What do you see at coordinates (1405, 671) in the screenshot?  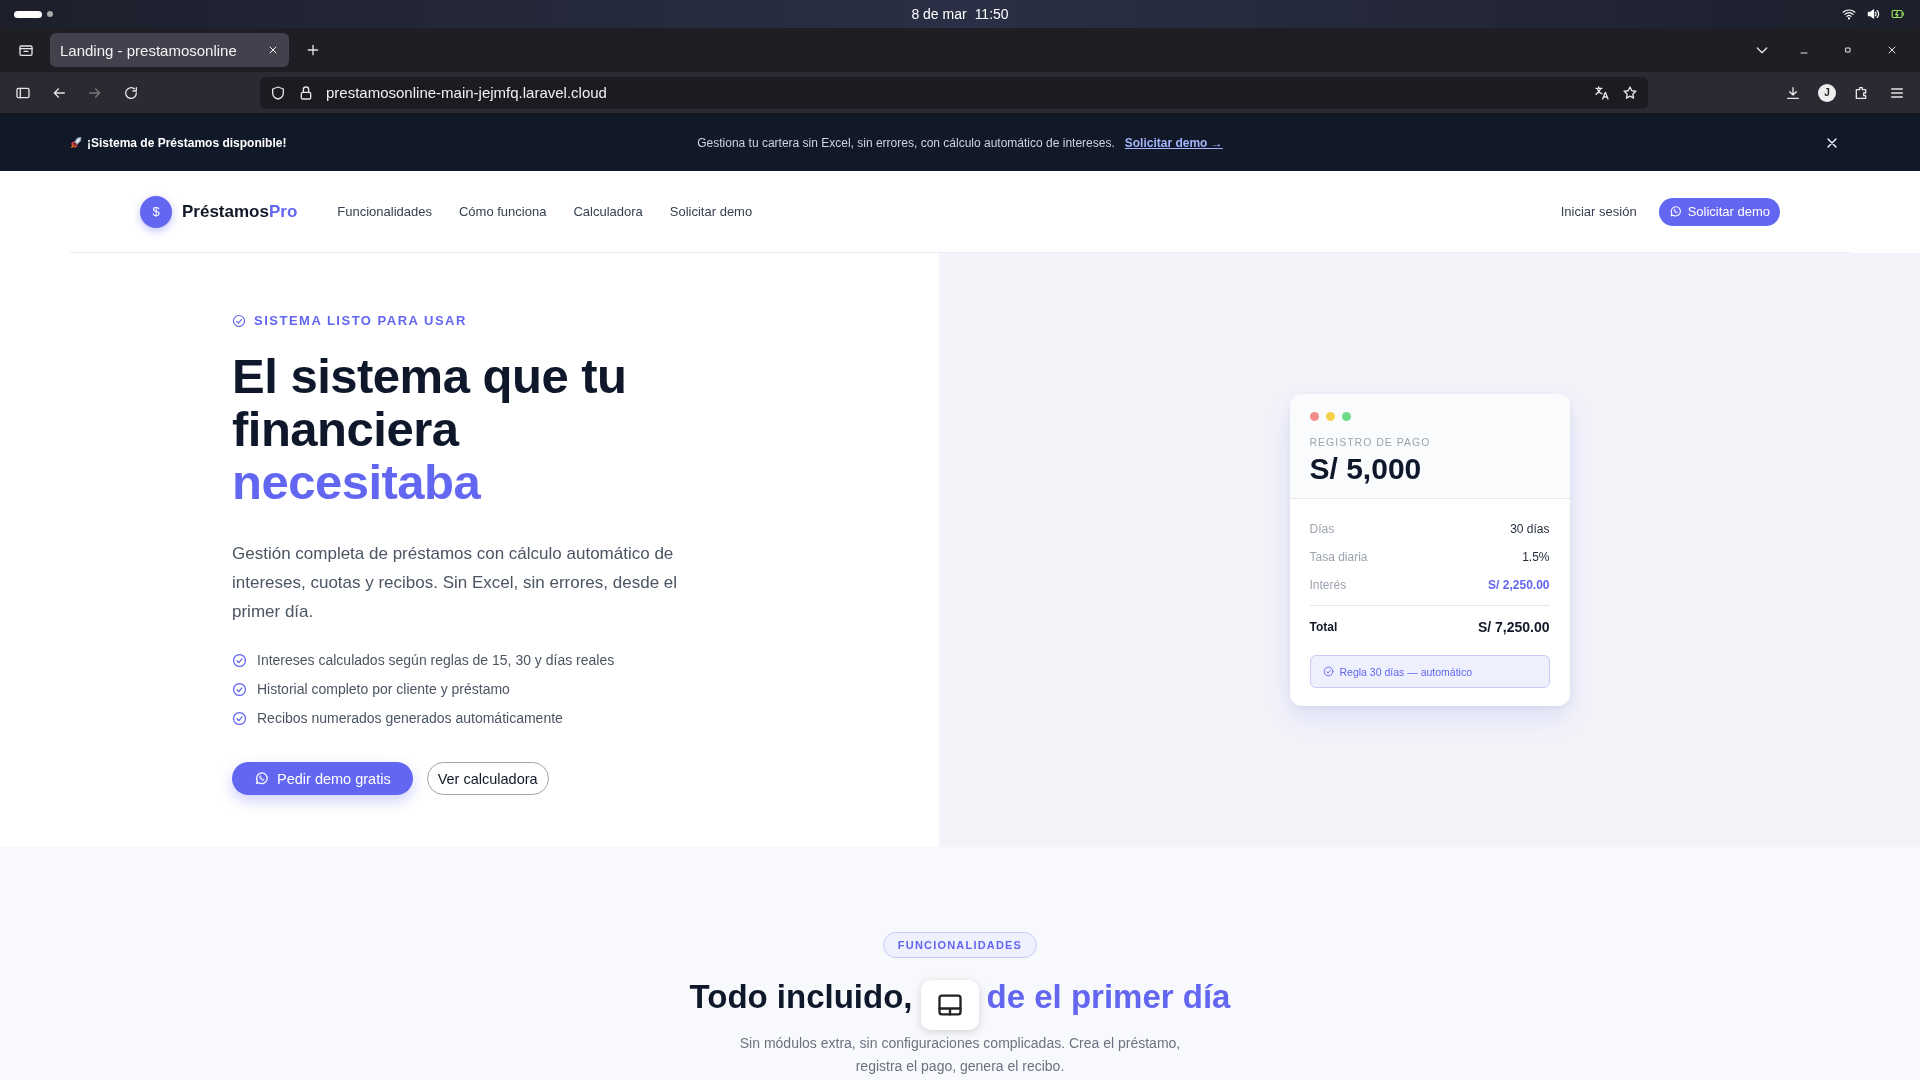 I see `rule-text: Regla 30 días — automático` at bounding box center [1405, 671].